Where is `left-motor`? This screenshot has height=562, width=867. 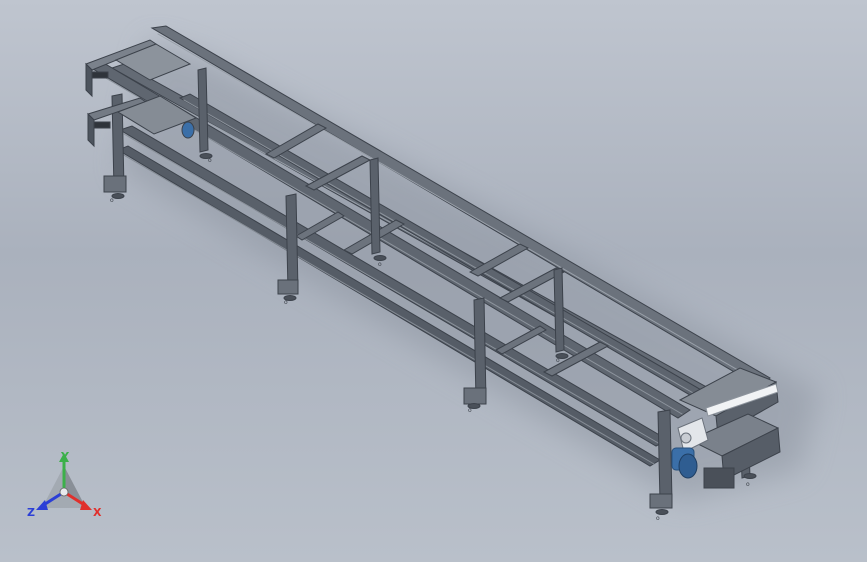
left-motor is located at coordinates (188, 130).